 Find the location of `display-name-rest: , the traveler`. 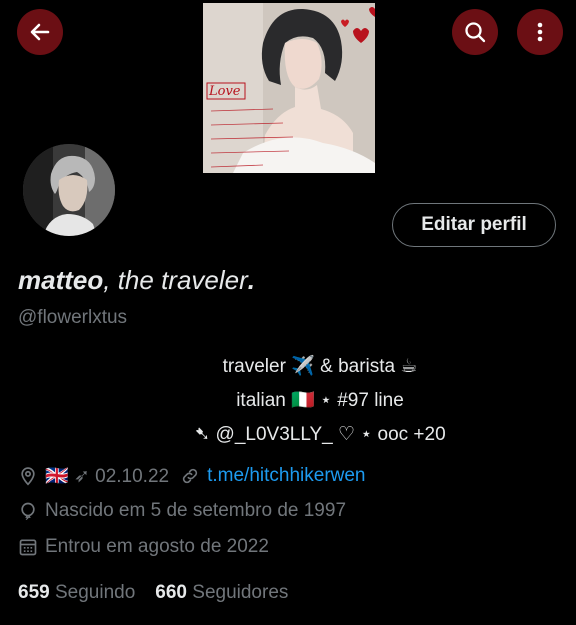

display-name-rest: , the traveler is located at coordinates (175, 280).